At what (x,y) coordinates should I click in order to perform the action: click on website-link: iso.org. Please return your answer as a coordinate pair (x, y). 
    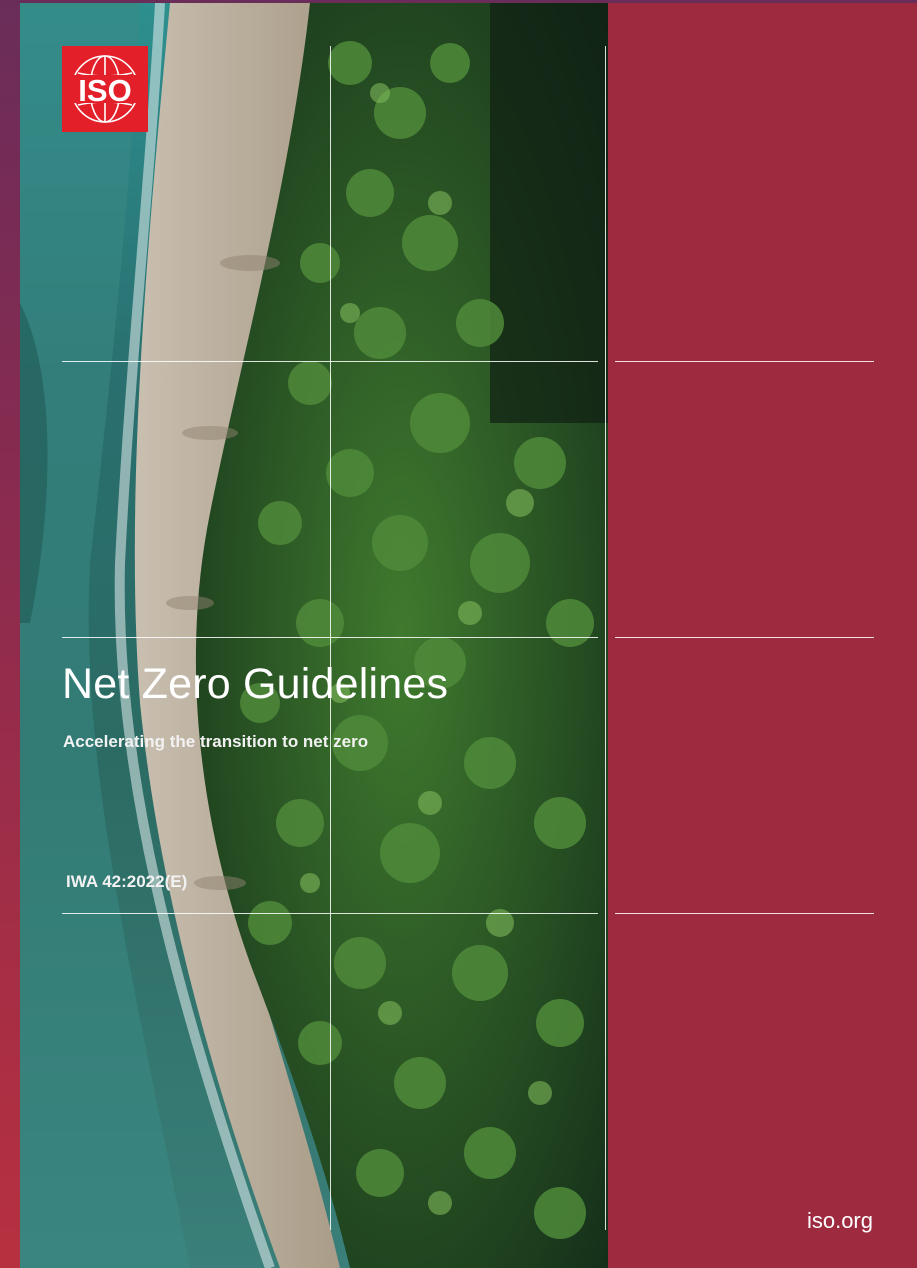
    Looking at the image, I should click on (840, 1221).